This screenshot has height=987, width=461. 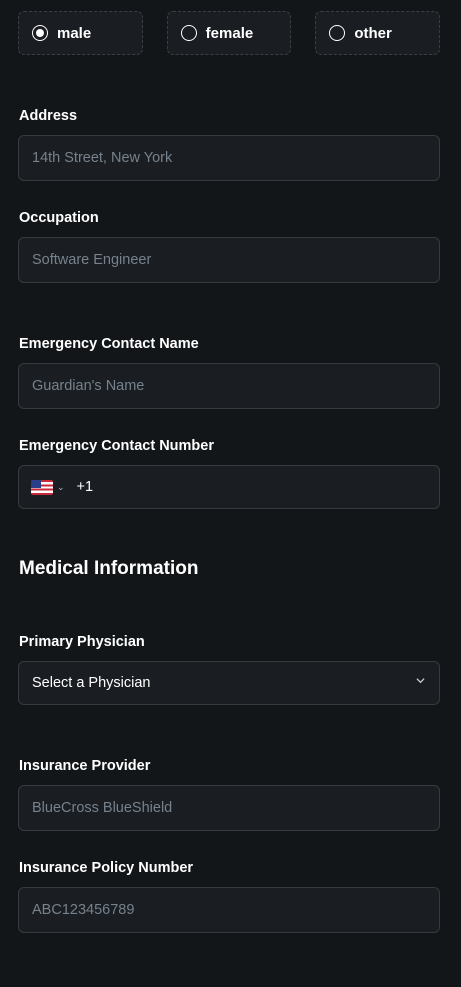 What do you see at coordinates (61, 487) in the screenshot?
I see `country-chevron-down-icon: ⌄` at bounding box center [61, 487].